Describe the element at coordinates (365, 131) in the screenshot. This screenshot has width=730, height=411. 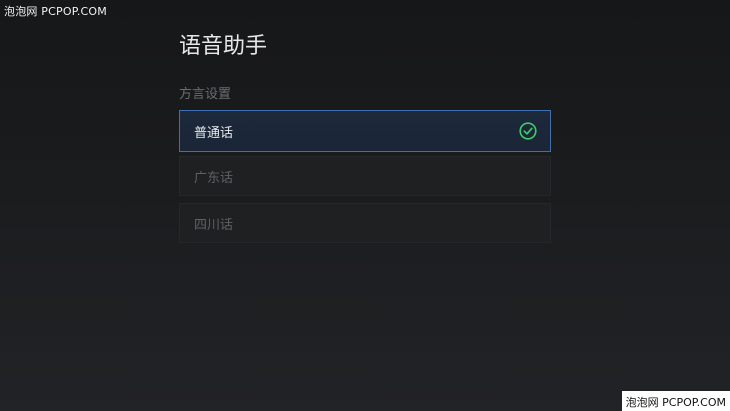
I see `dialect-option-mandarin: 普通话` at that location.